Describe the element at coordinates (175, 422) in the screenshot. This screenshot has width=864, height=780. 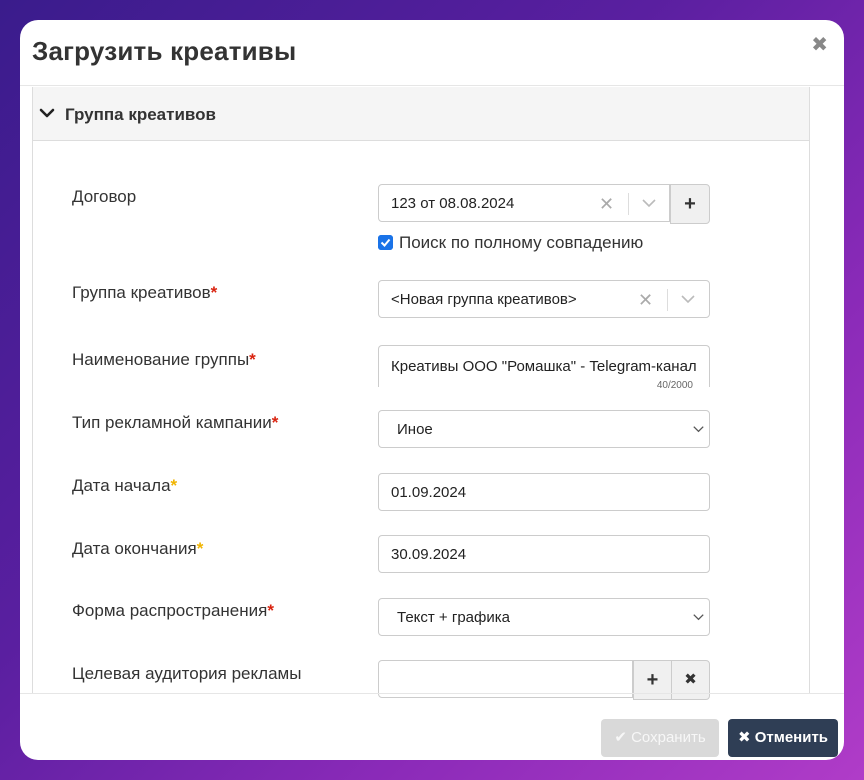
I see `campaign-type-label: Тип рекламной кампании*` at that location.